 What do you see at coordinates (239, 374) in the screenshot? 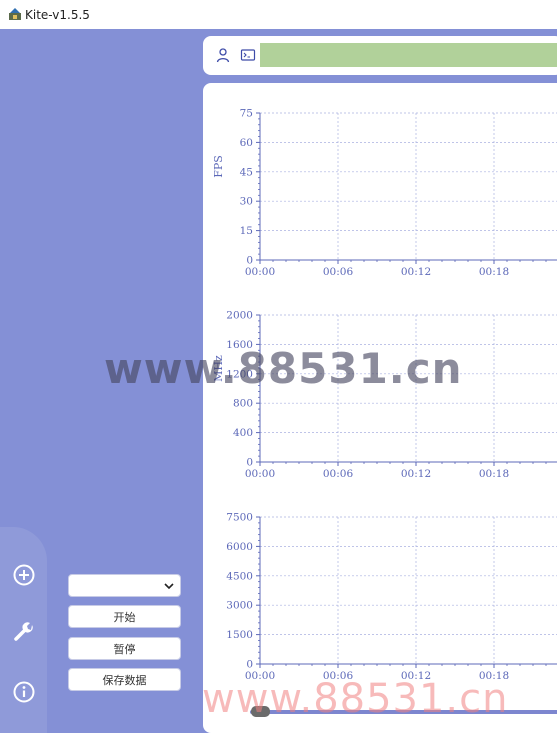
I see `y-tick-label: 1200` at bounding box center [239, 374].